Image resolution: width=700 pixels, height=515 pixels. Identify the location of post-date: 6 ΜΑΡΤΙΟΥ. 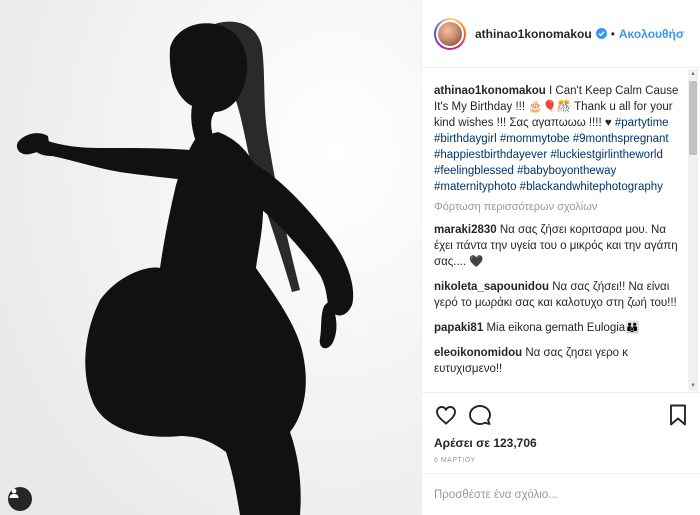
(455, 460).